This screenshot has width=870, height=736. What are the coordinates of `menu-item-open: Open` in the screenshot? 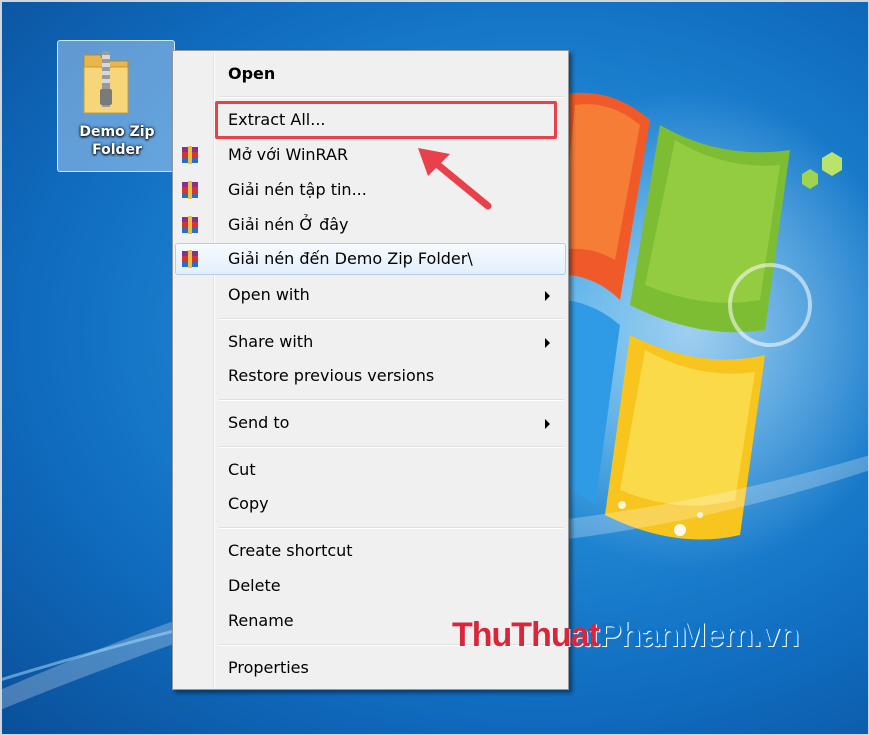 It's located at (370, 74).